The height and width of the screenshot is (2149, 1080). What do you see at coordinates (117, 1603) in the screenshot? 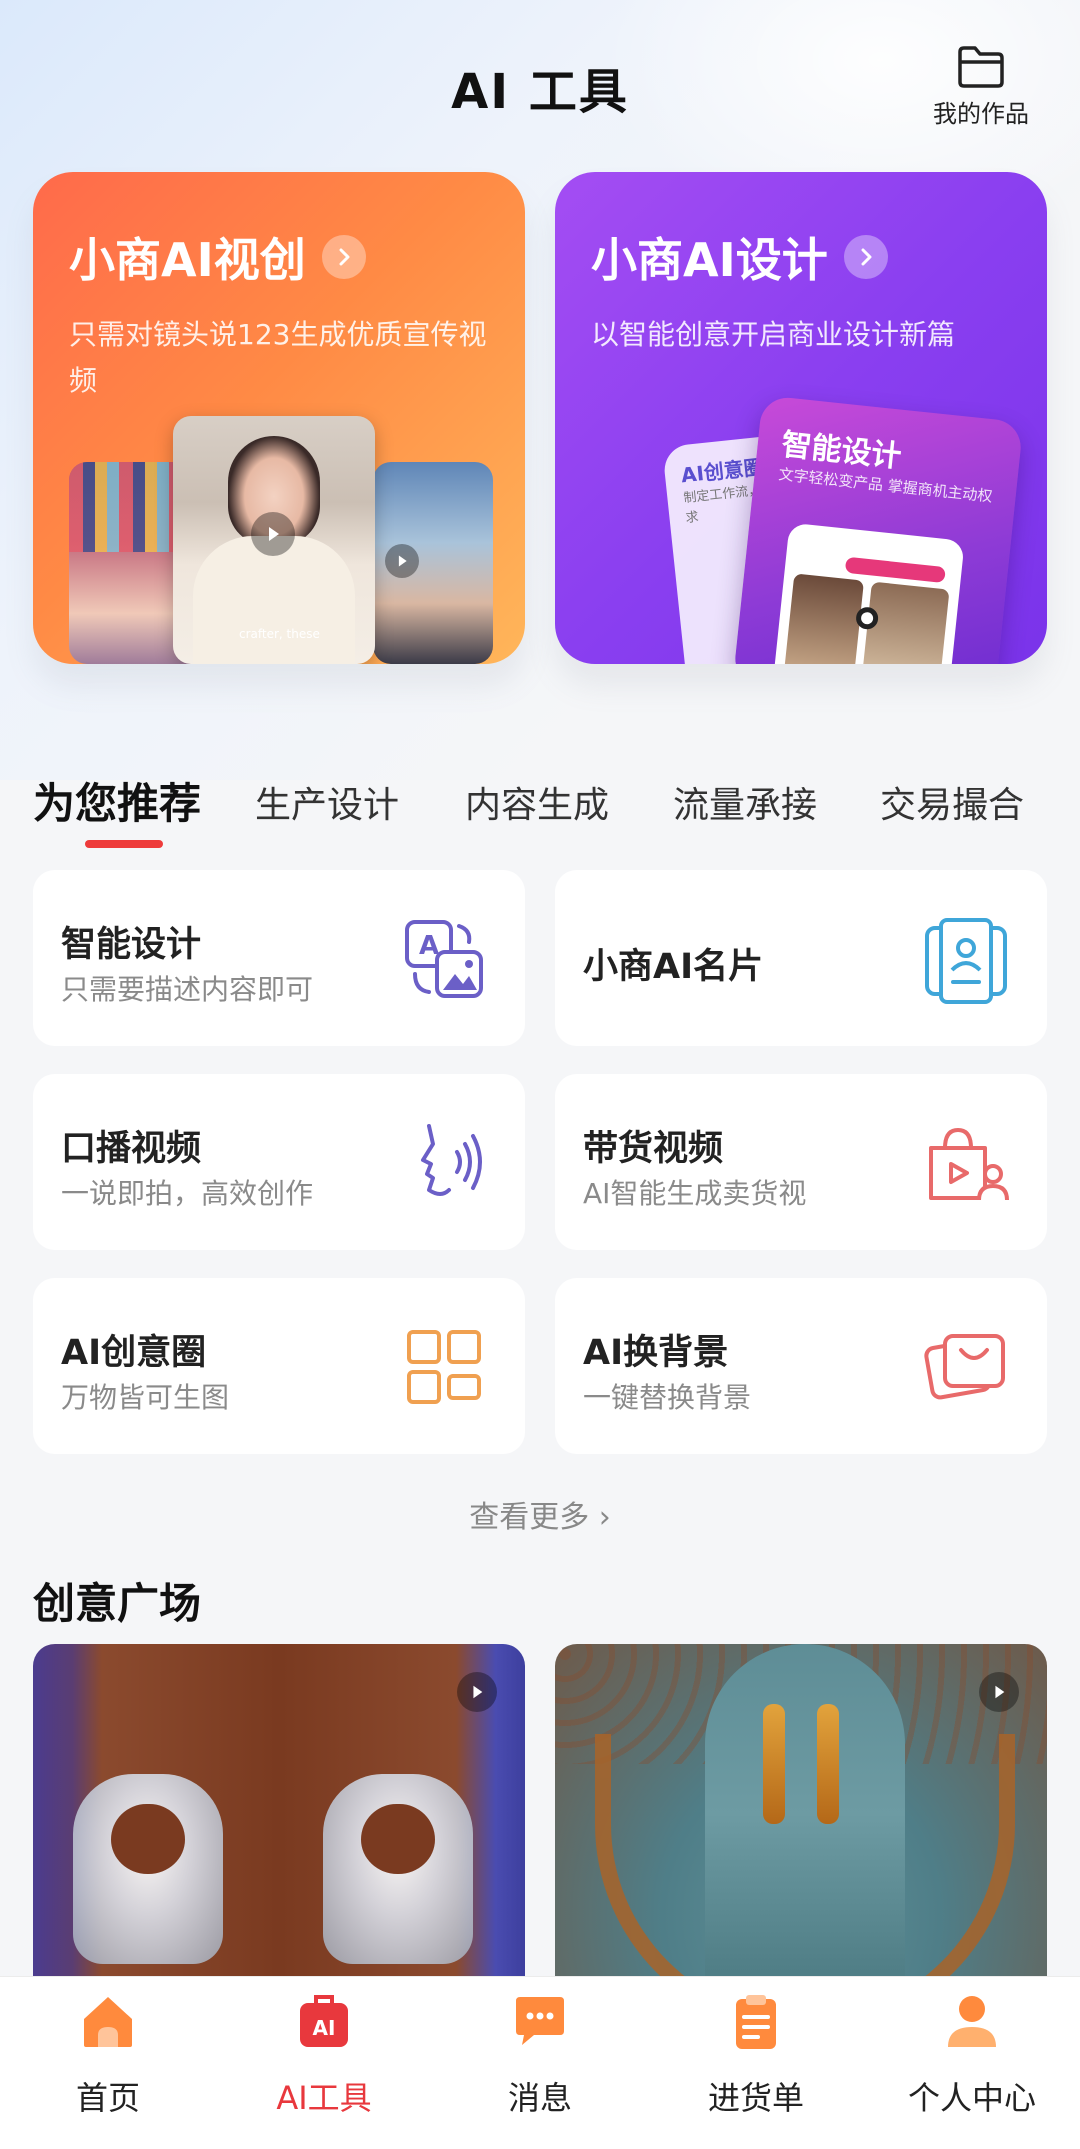
I see `section-title: 创意广场` at bounding box center [117, 1603].